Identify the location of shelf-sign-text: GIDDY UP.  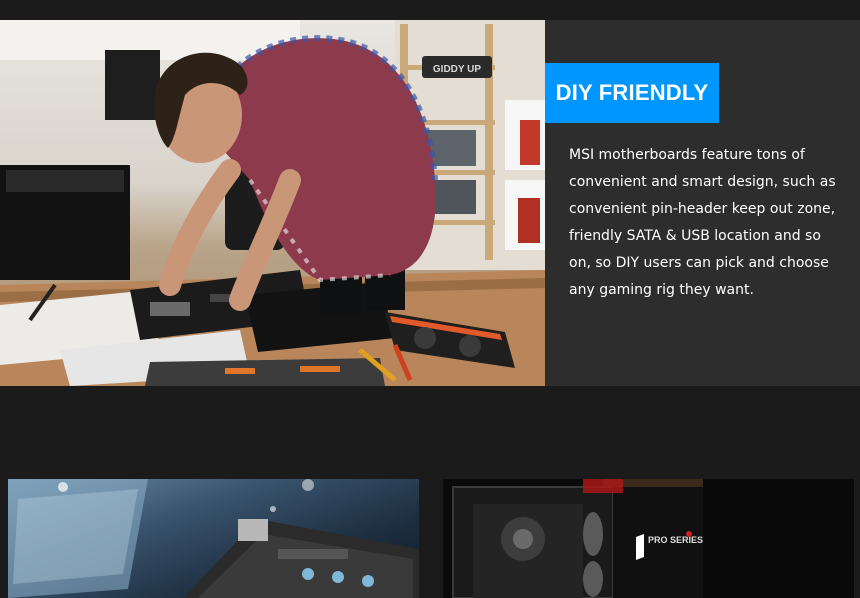
(457, 69).